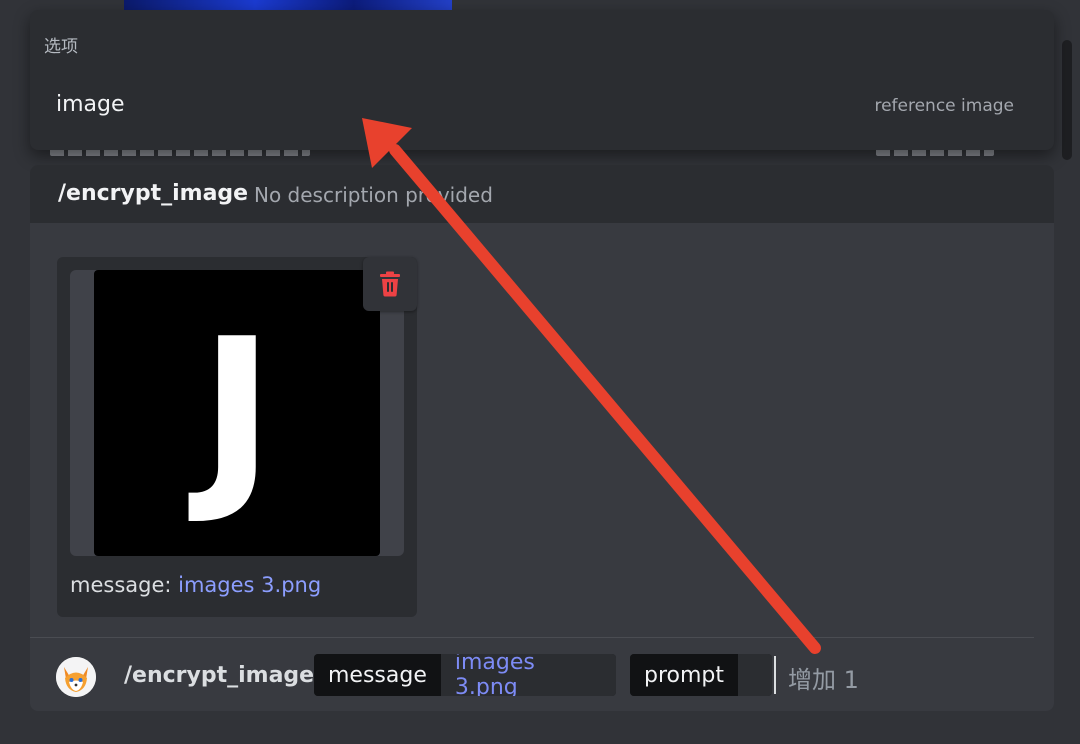 The height and width of the screenshot is (744, 1080). I want to click on attachment-filename: images 3.png, so click(250, 585).